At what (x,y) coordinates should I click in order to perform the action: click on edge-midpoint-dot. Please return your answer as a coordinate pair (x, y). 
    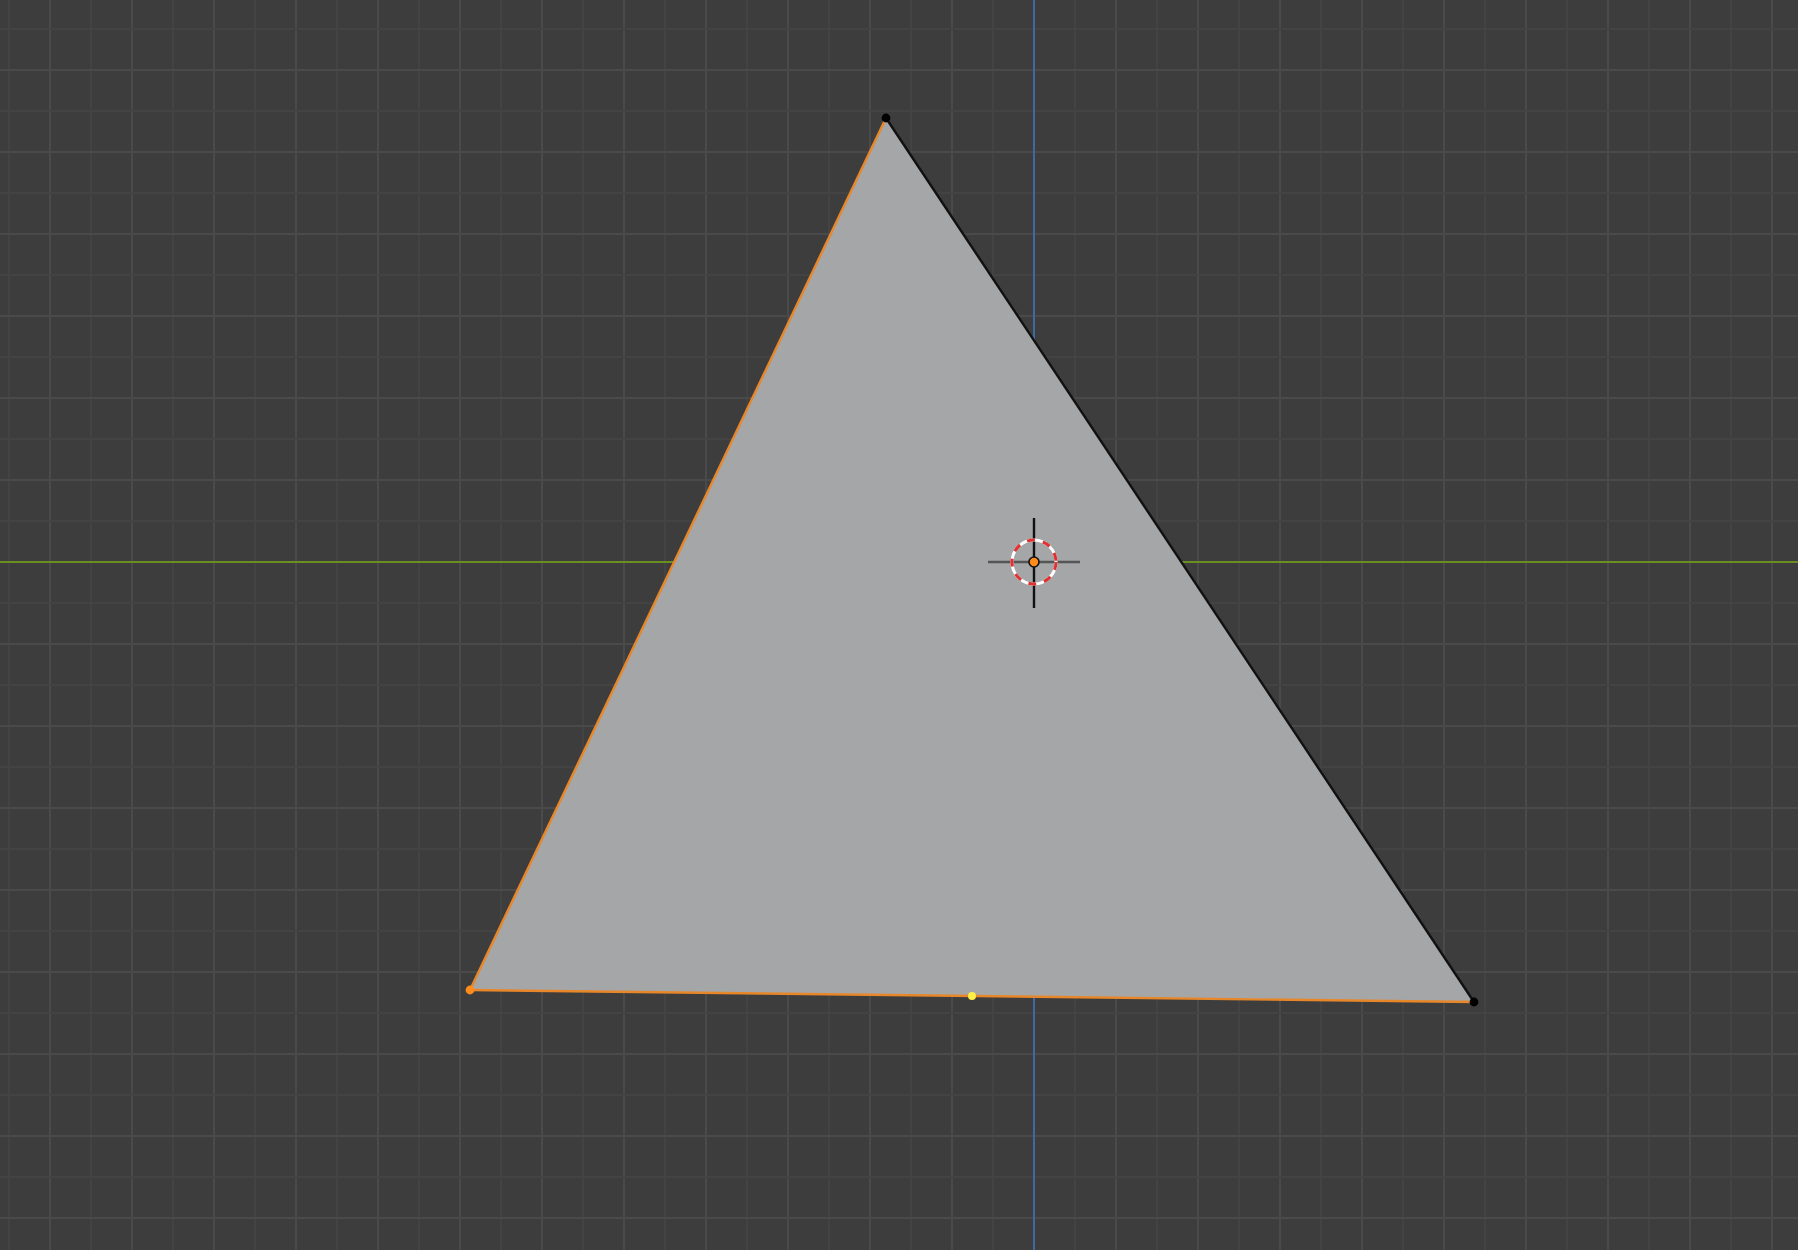
    Looking at the image, I should click on (972, 996).